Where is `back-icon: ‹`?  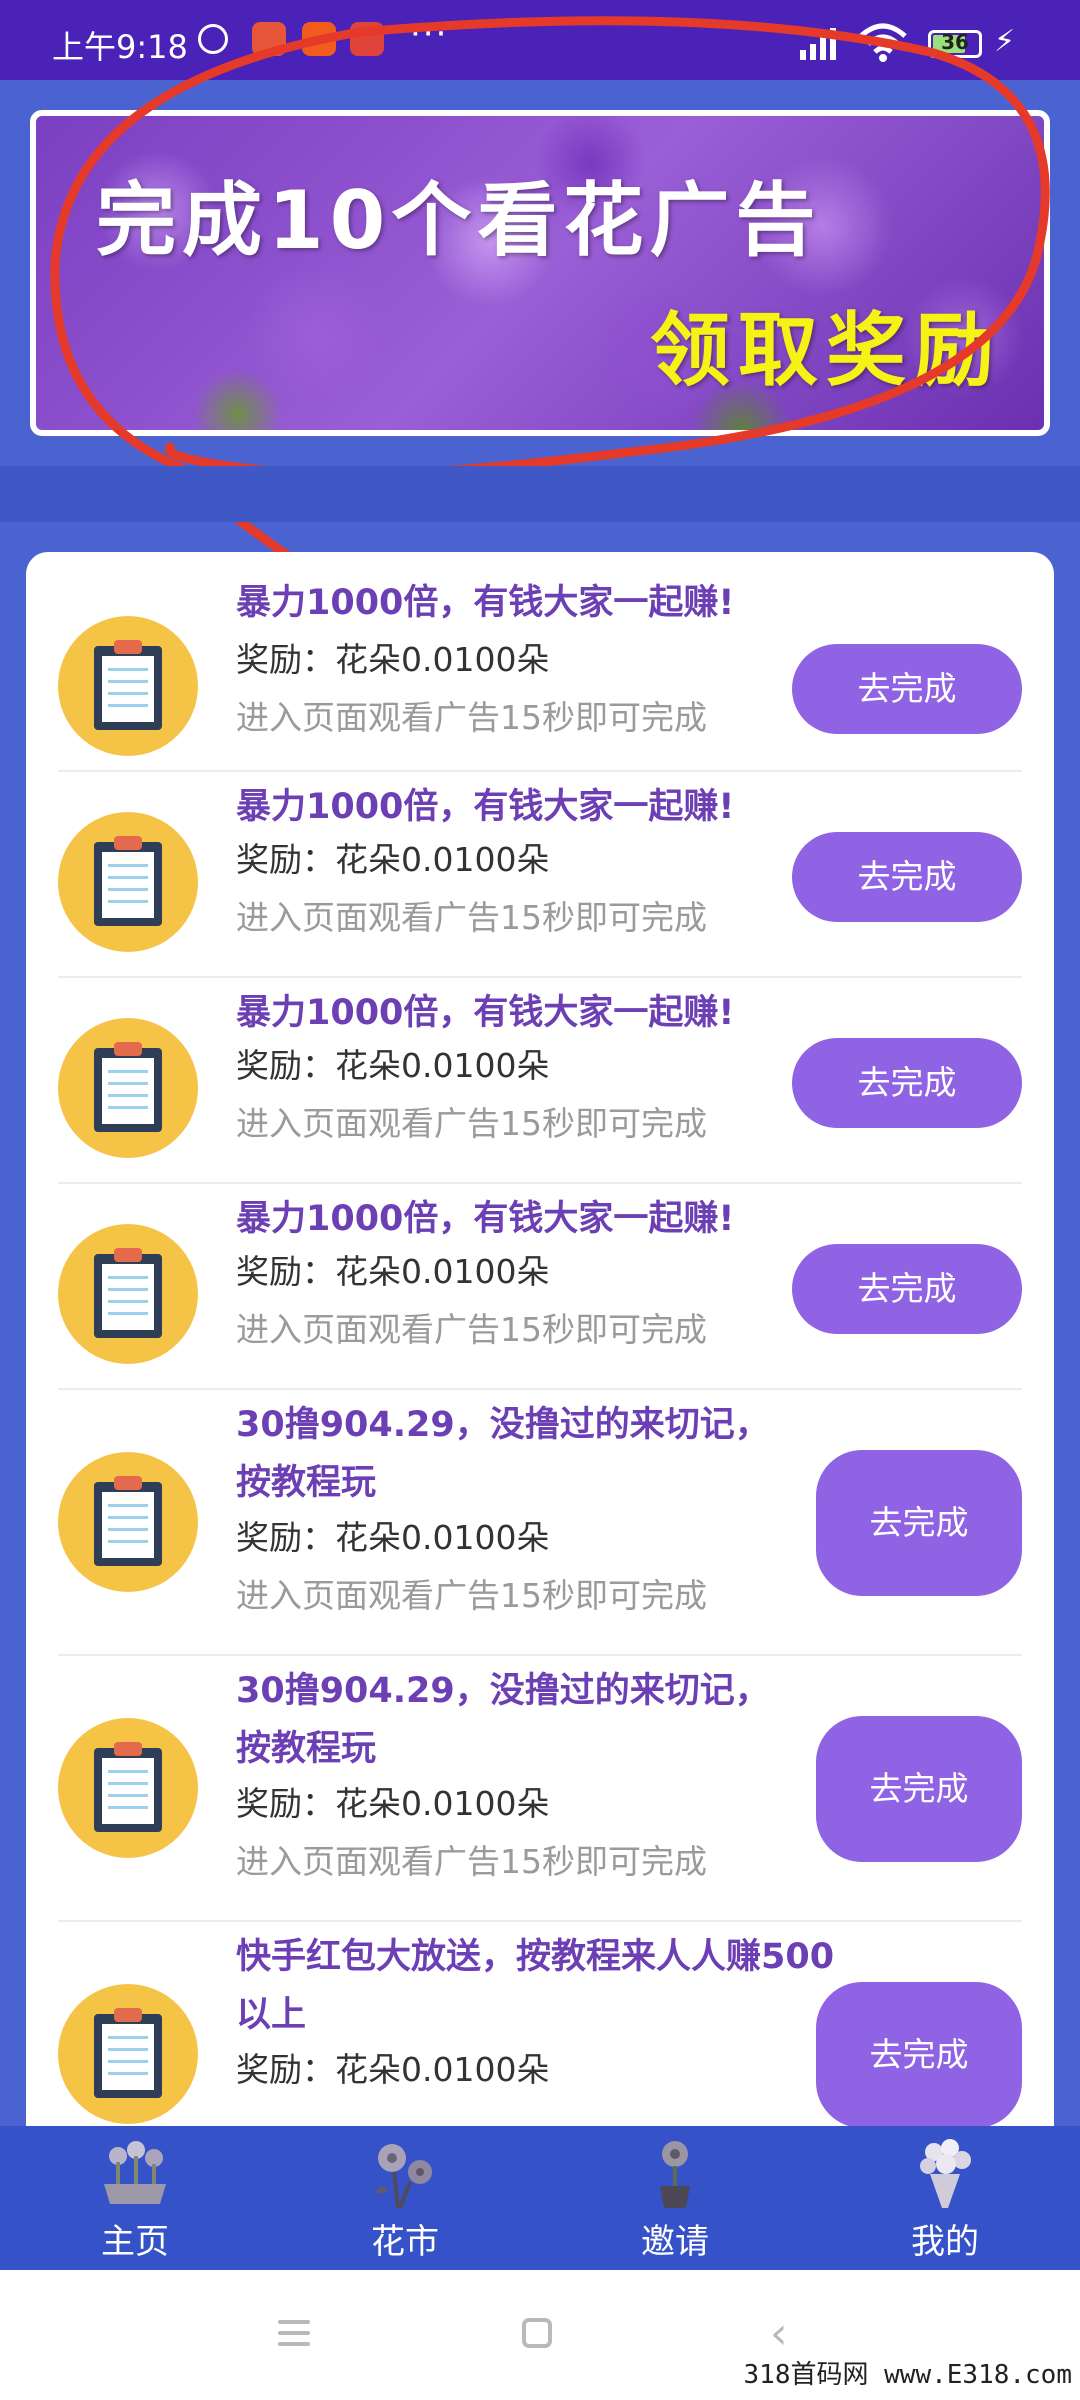
back-icon: ‹ is located at coordinates (779, 2334).